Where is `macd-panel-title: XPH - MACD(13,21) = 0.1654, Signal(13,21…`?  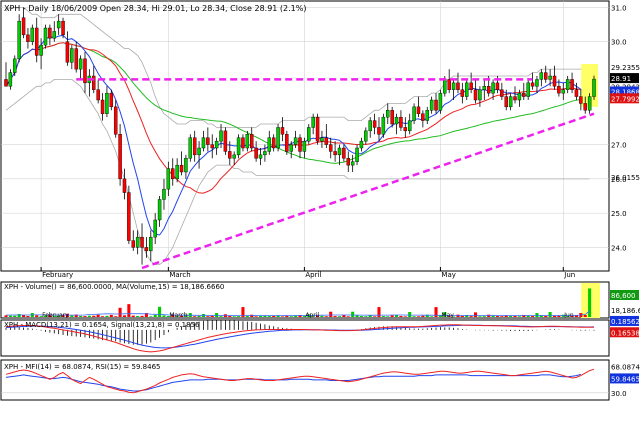 macd-panel-title: XPH - MACD(13,21) = 0.1654, Signal(13,21… is located at coordinates (102, 325).